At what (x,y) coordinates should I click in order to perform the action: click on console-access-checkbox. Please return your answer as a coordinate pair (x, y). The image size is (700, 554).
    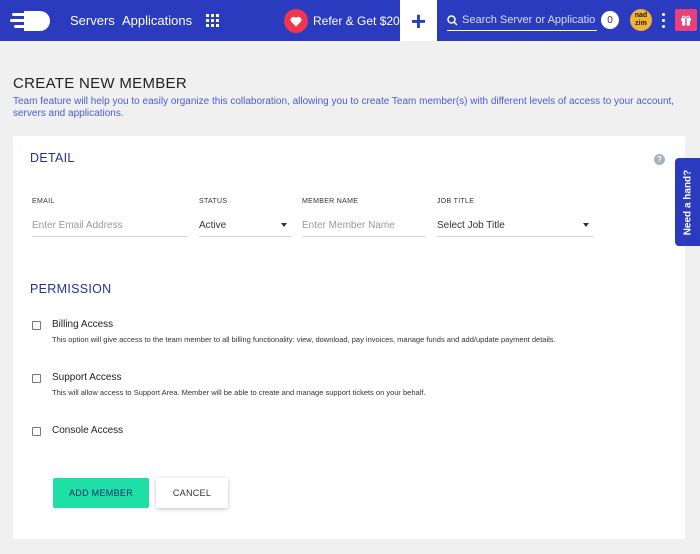
    Looking at the image, I should click on (36, 431).